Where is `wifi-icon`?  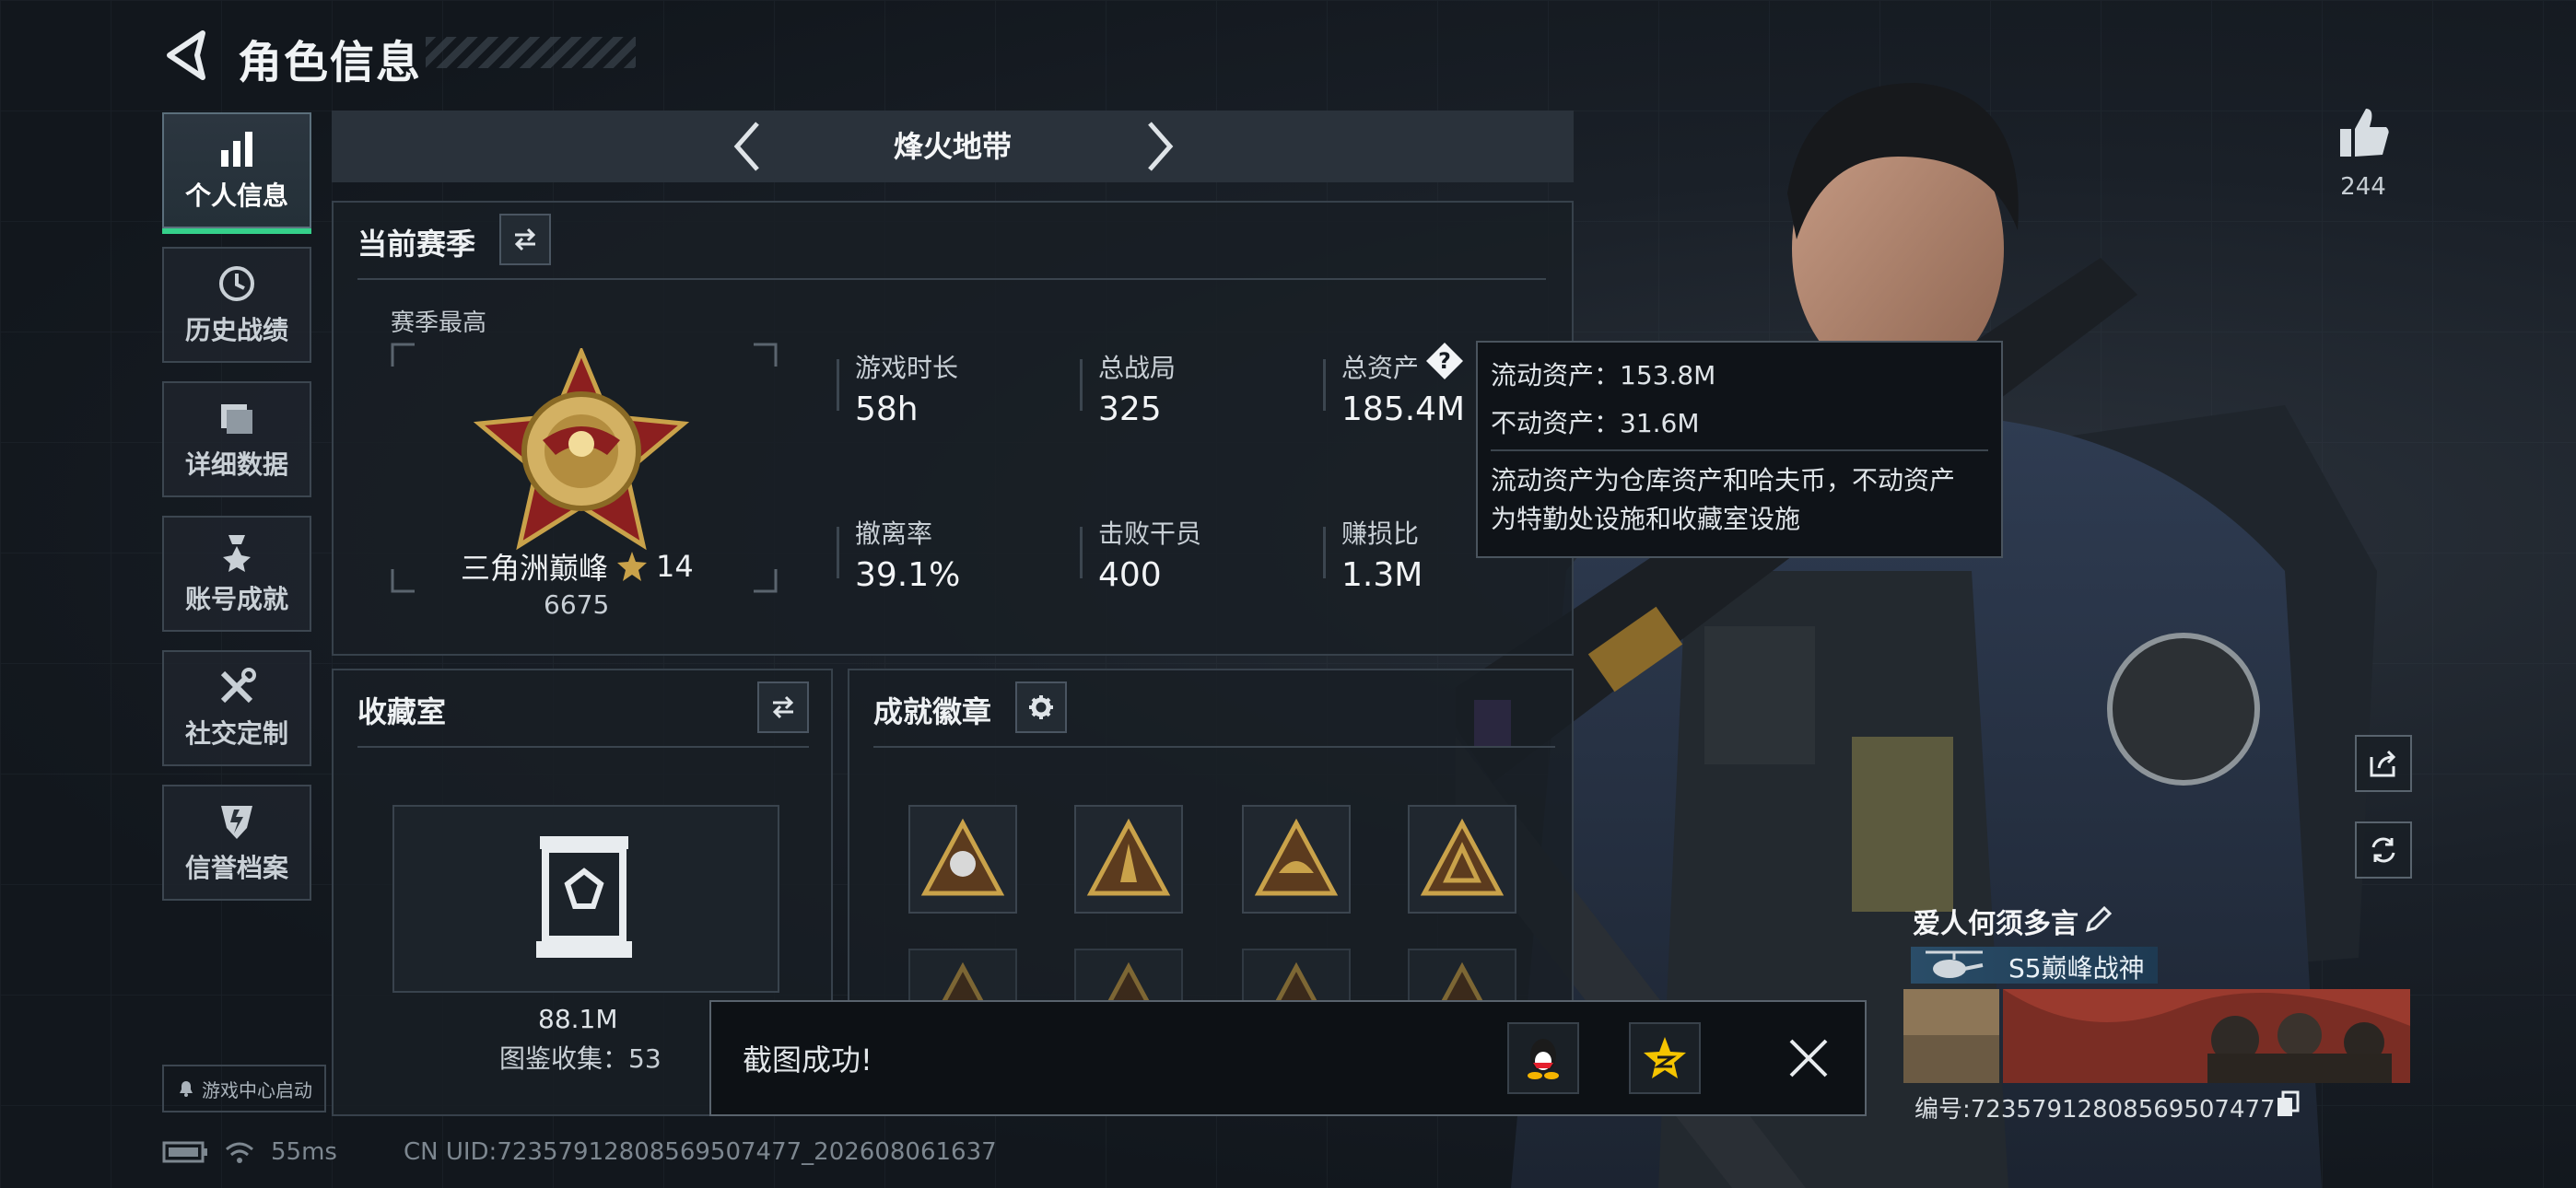
wifi-icon is located at coordinates (239, 1152).